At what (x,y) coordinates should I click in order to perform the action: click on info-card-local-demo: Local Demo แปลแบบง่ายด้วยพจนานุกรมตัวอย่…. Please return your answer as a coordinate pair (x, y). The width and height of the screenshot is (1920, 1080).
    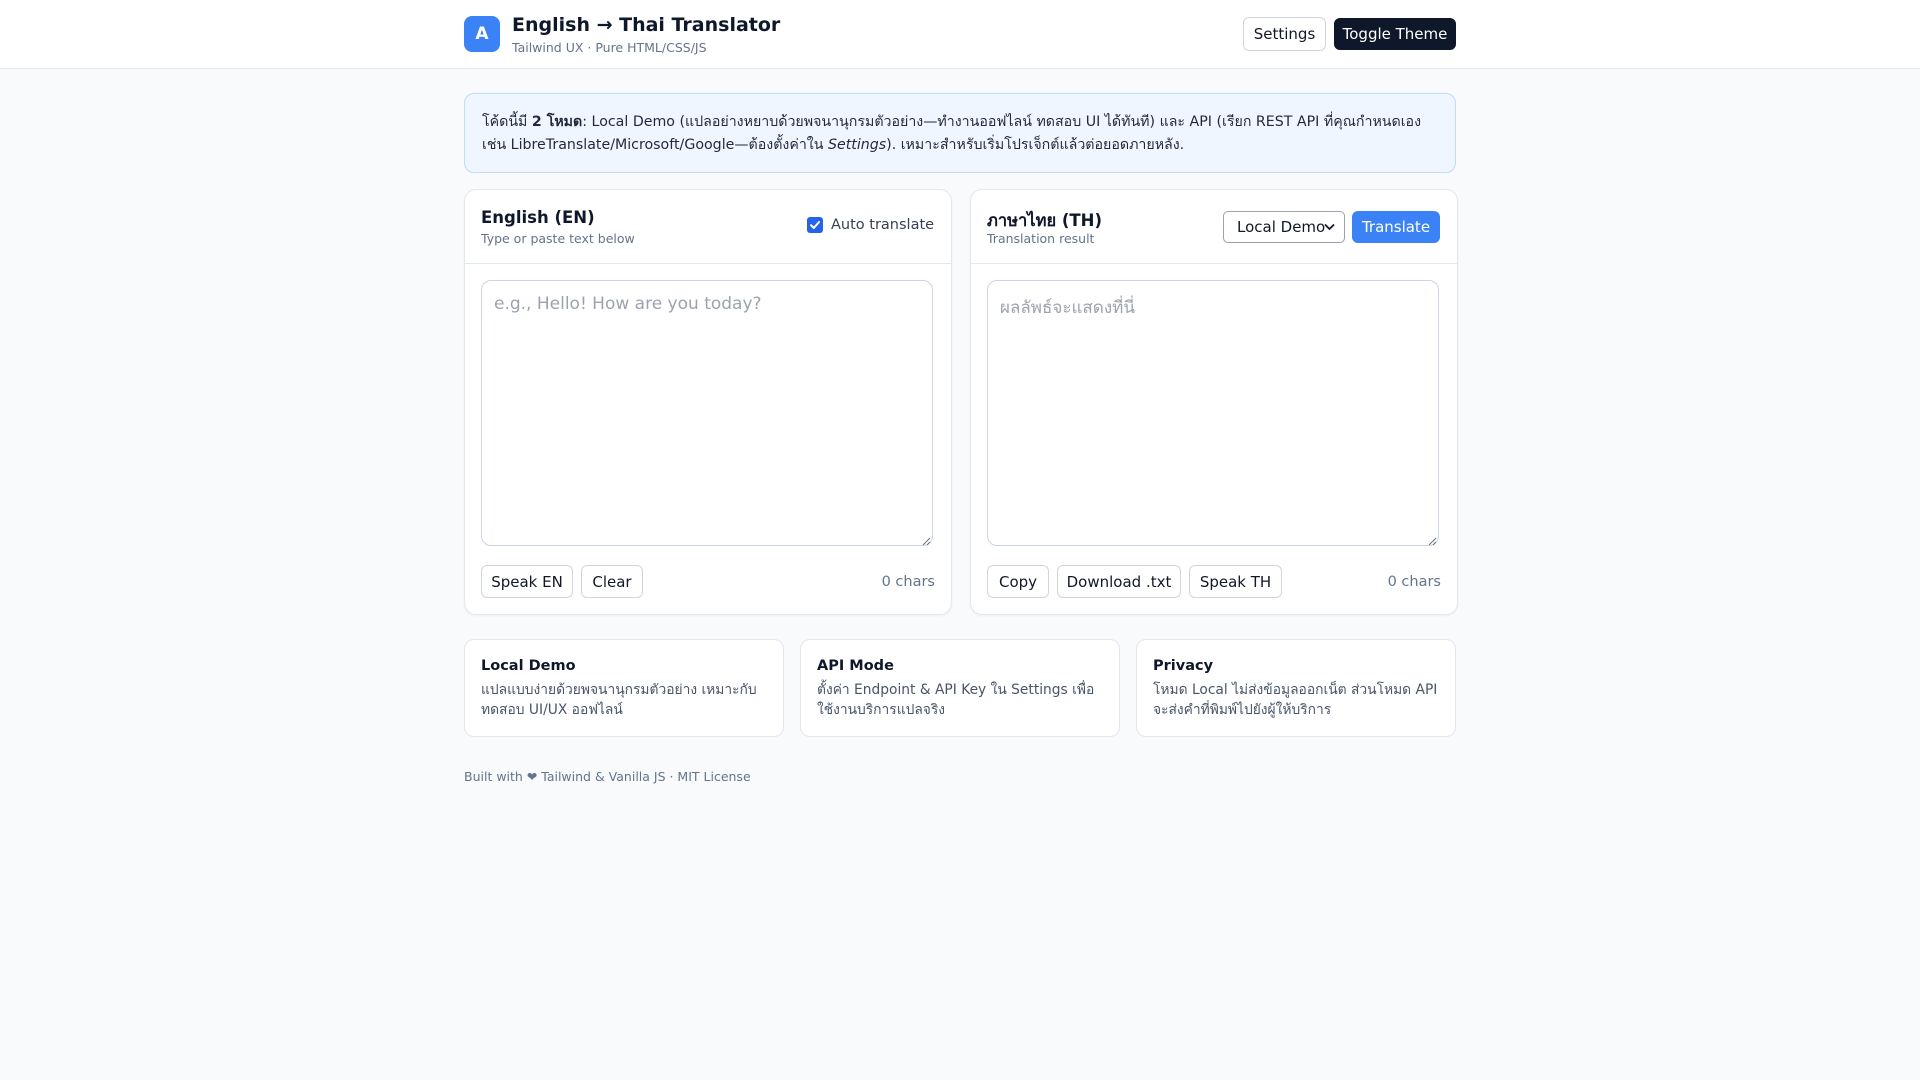
    Looking at the image, I should click on (624, 688).